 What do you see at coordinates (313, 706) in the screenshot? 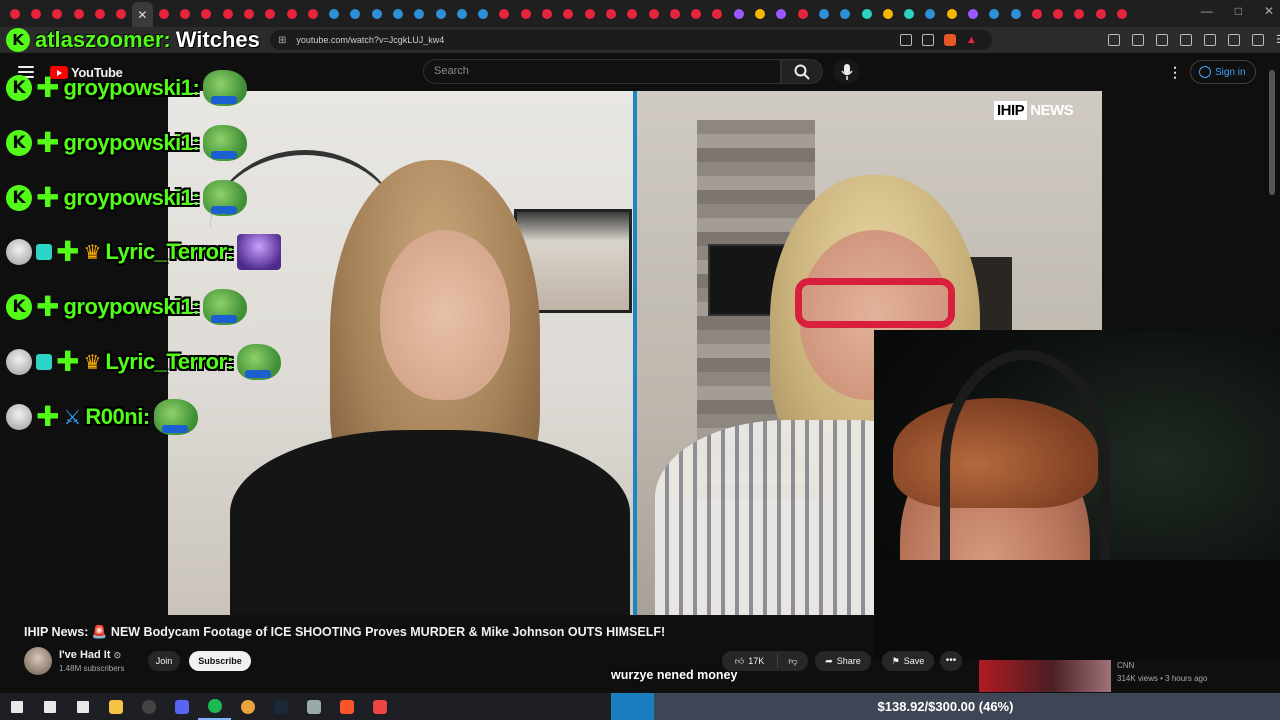
I see `app-icon` at bounding box center [313, 706].